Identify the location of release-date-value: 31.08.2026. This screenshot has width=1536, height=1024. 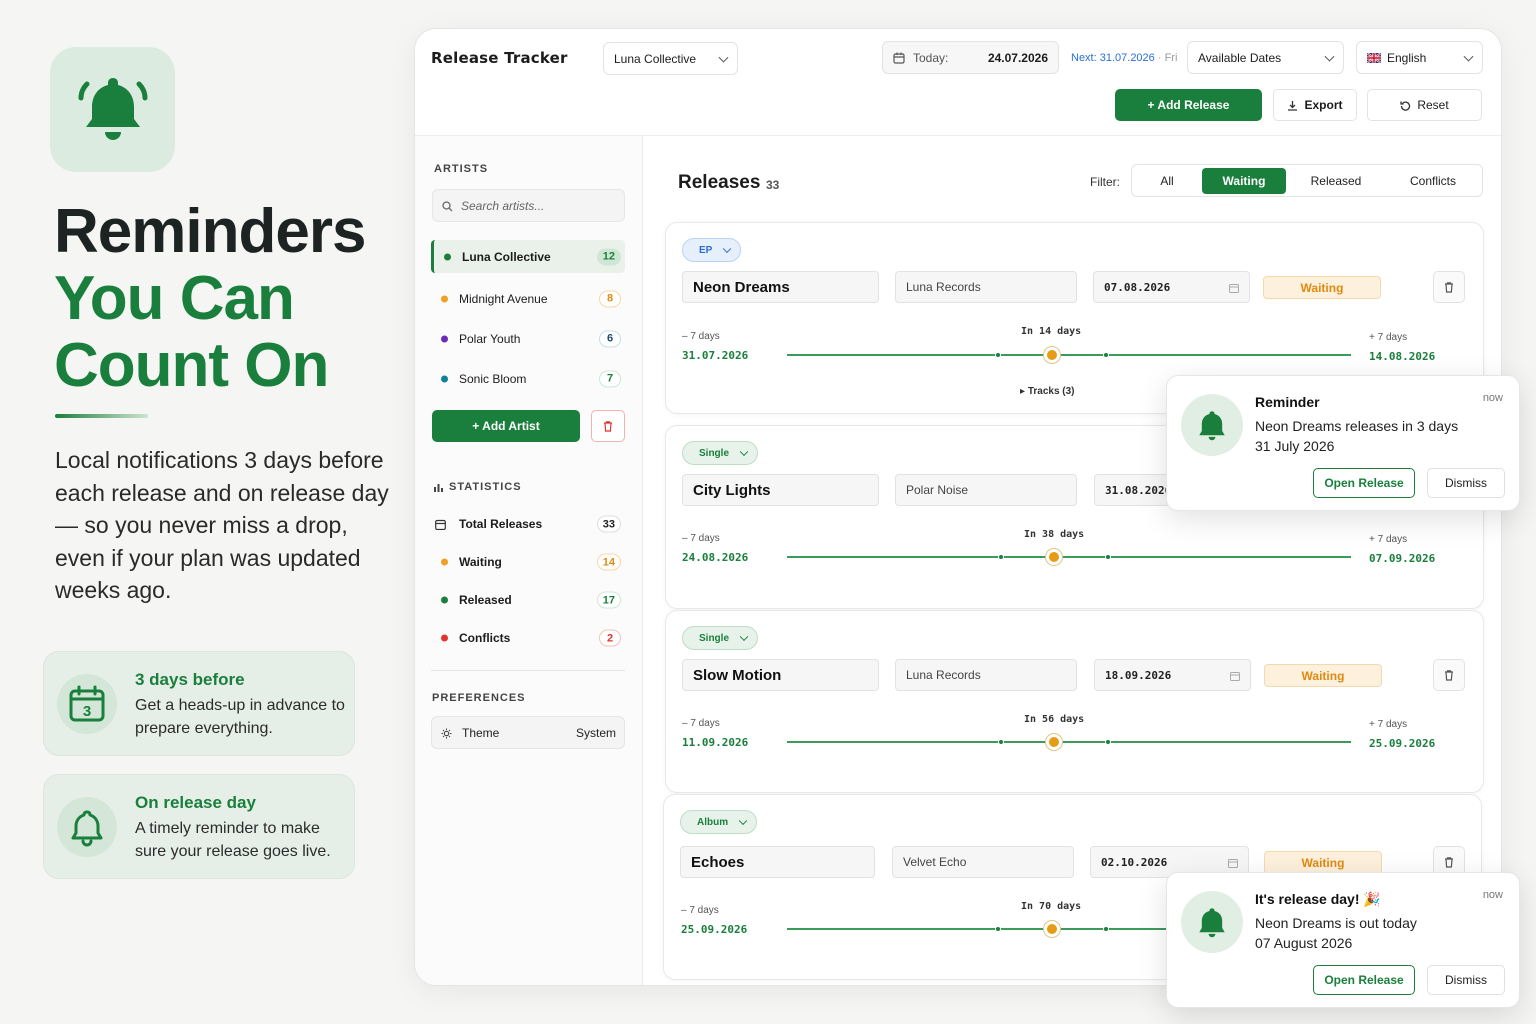
(1138, 490).